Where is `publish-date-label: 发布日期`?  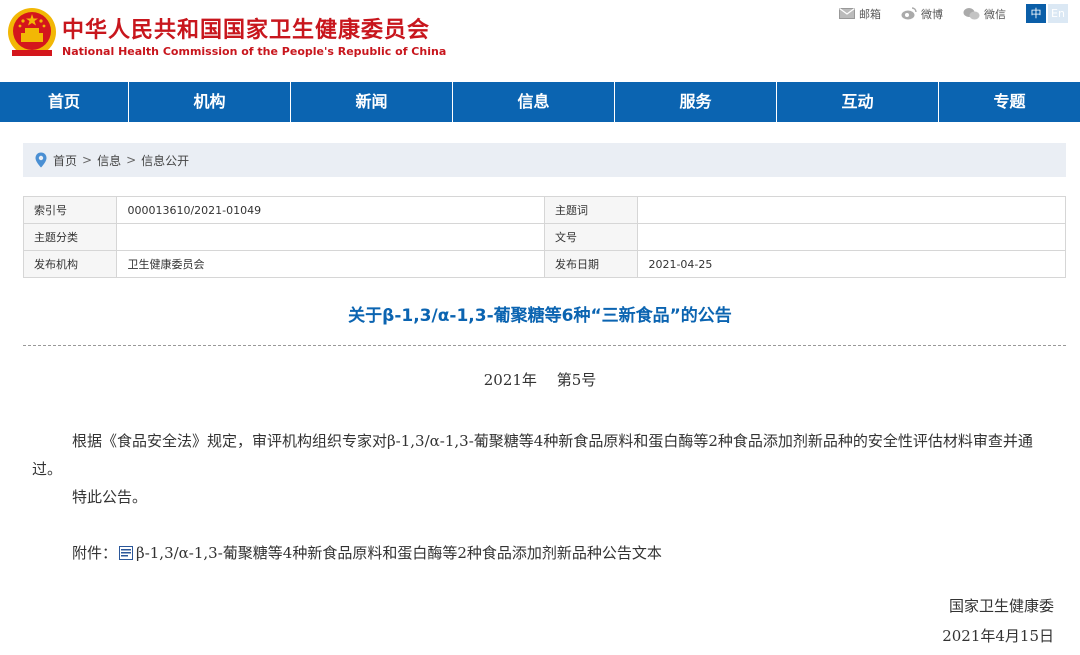 publish-date-label: 发布日期 is located at coordinates (591, 264).